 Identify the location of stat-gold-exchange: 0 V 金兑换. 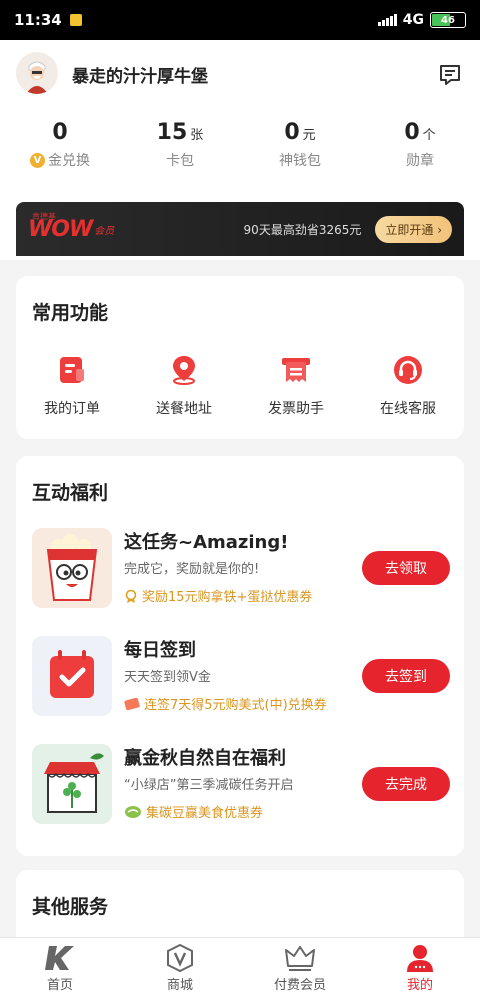
(60, 144).